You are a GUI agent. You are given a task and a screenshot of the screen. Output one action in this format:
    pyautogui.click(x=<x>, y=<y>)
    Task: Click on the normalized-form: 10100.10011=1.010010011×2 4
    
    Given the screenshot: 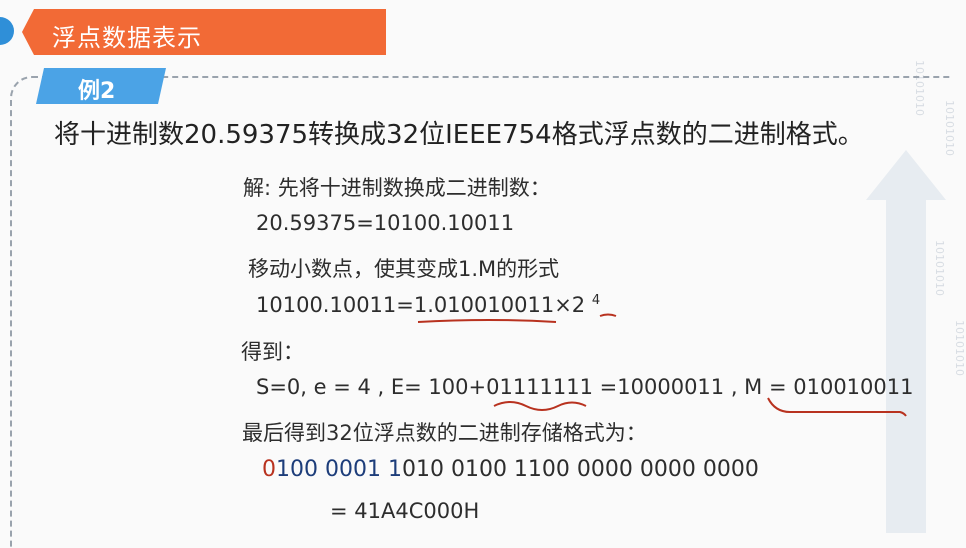 What is the action you would take?
    pyautogui.click(x=428, y=305)
    